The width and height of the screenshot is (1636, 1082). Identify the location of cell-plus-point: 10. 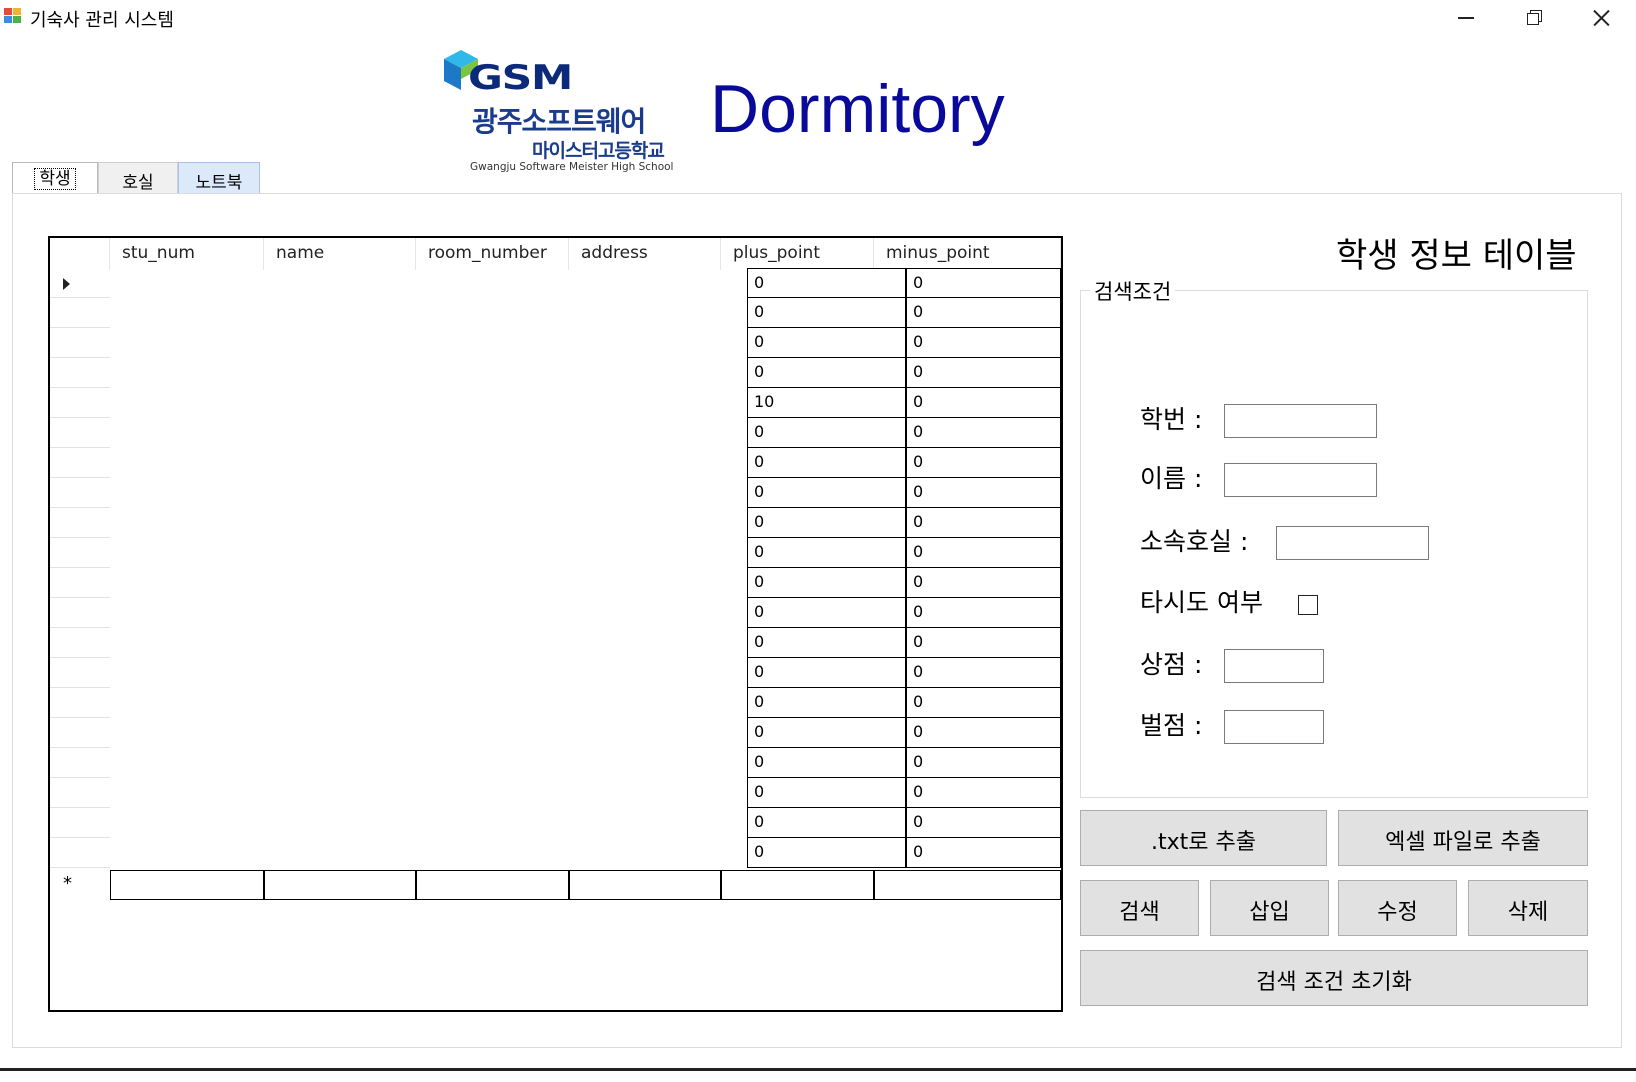
(826, 403).